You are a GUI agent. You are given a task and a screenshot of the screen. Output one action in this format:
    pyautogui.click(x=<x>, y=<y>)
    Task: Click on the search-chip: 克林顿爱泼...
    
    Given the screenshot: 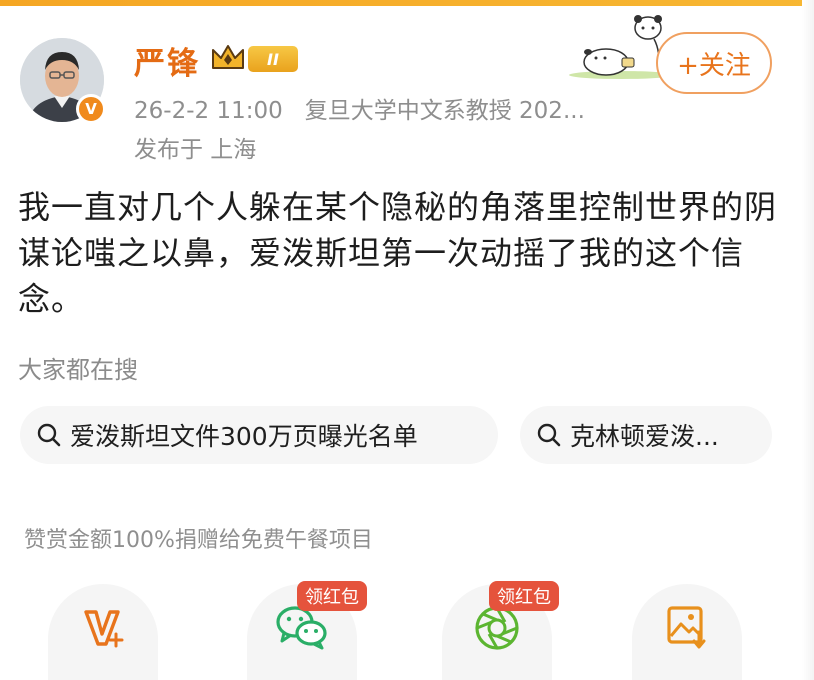 What is the action you would take?
    pyautogui.click(x=646, y=435)
    